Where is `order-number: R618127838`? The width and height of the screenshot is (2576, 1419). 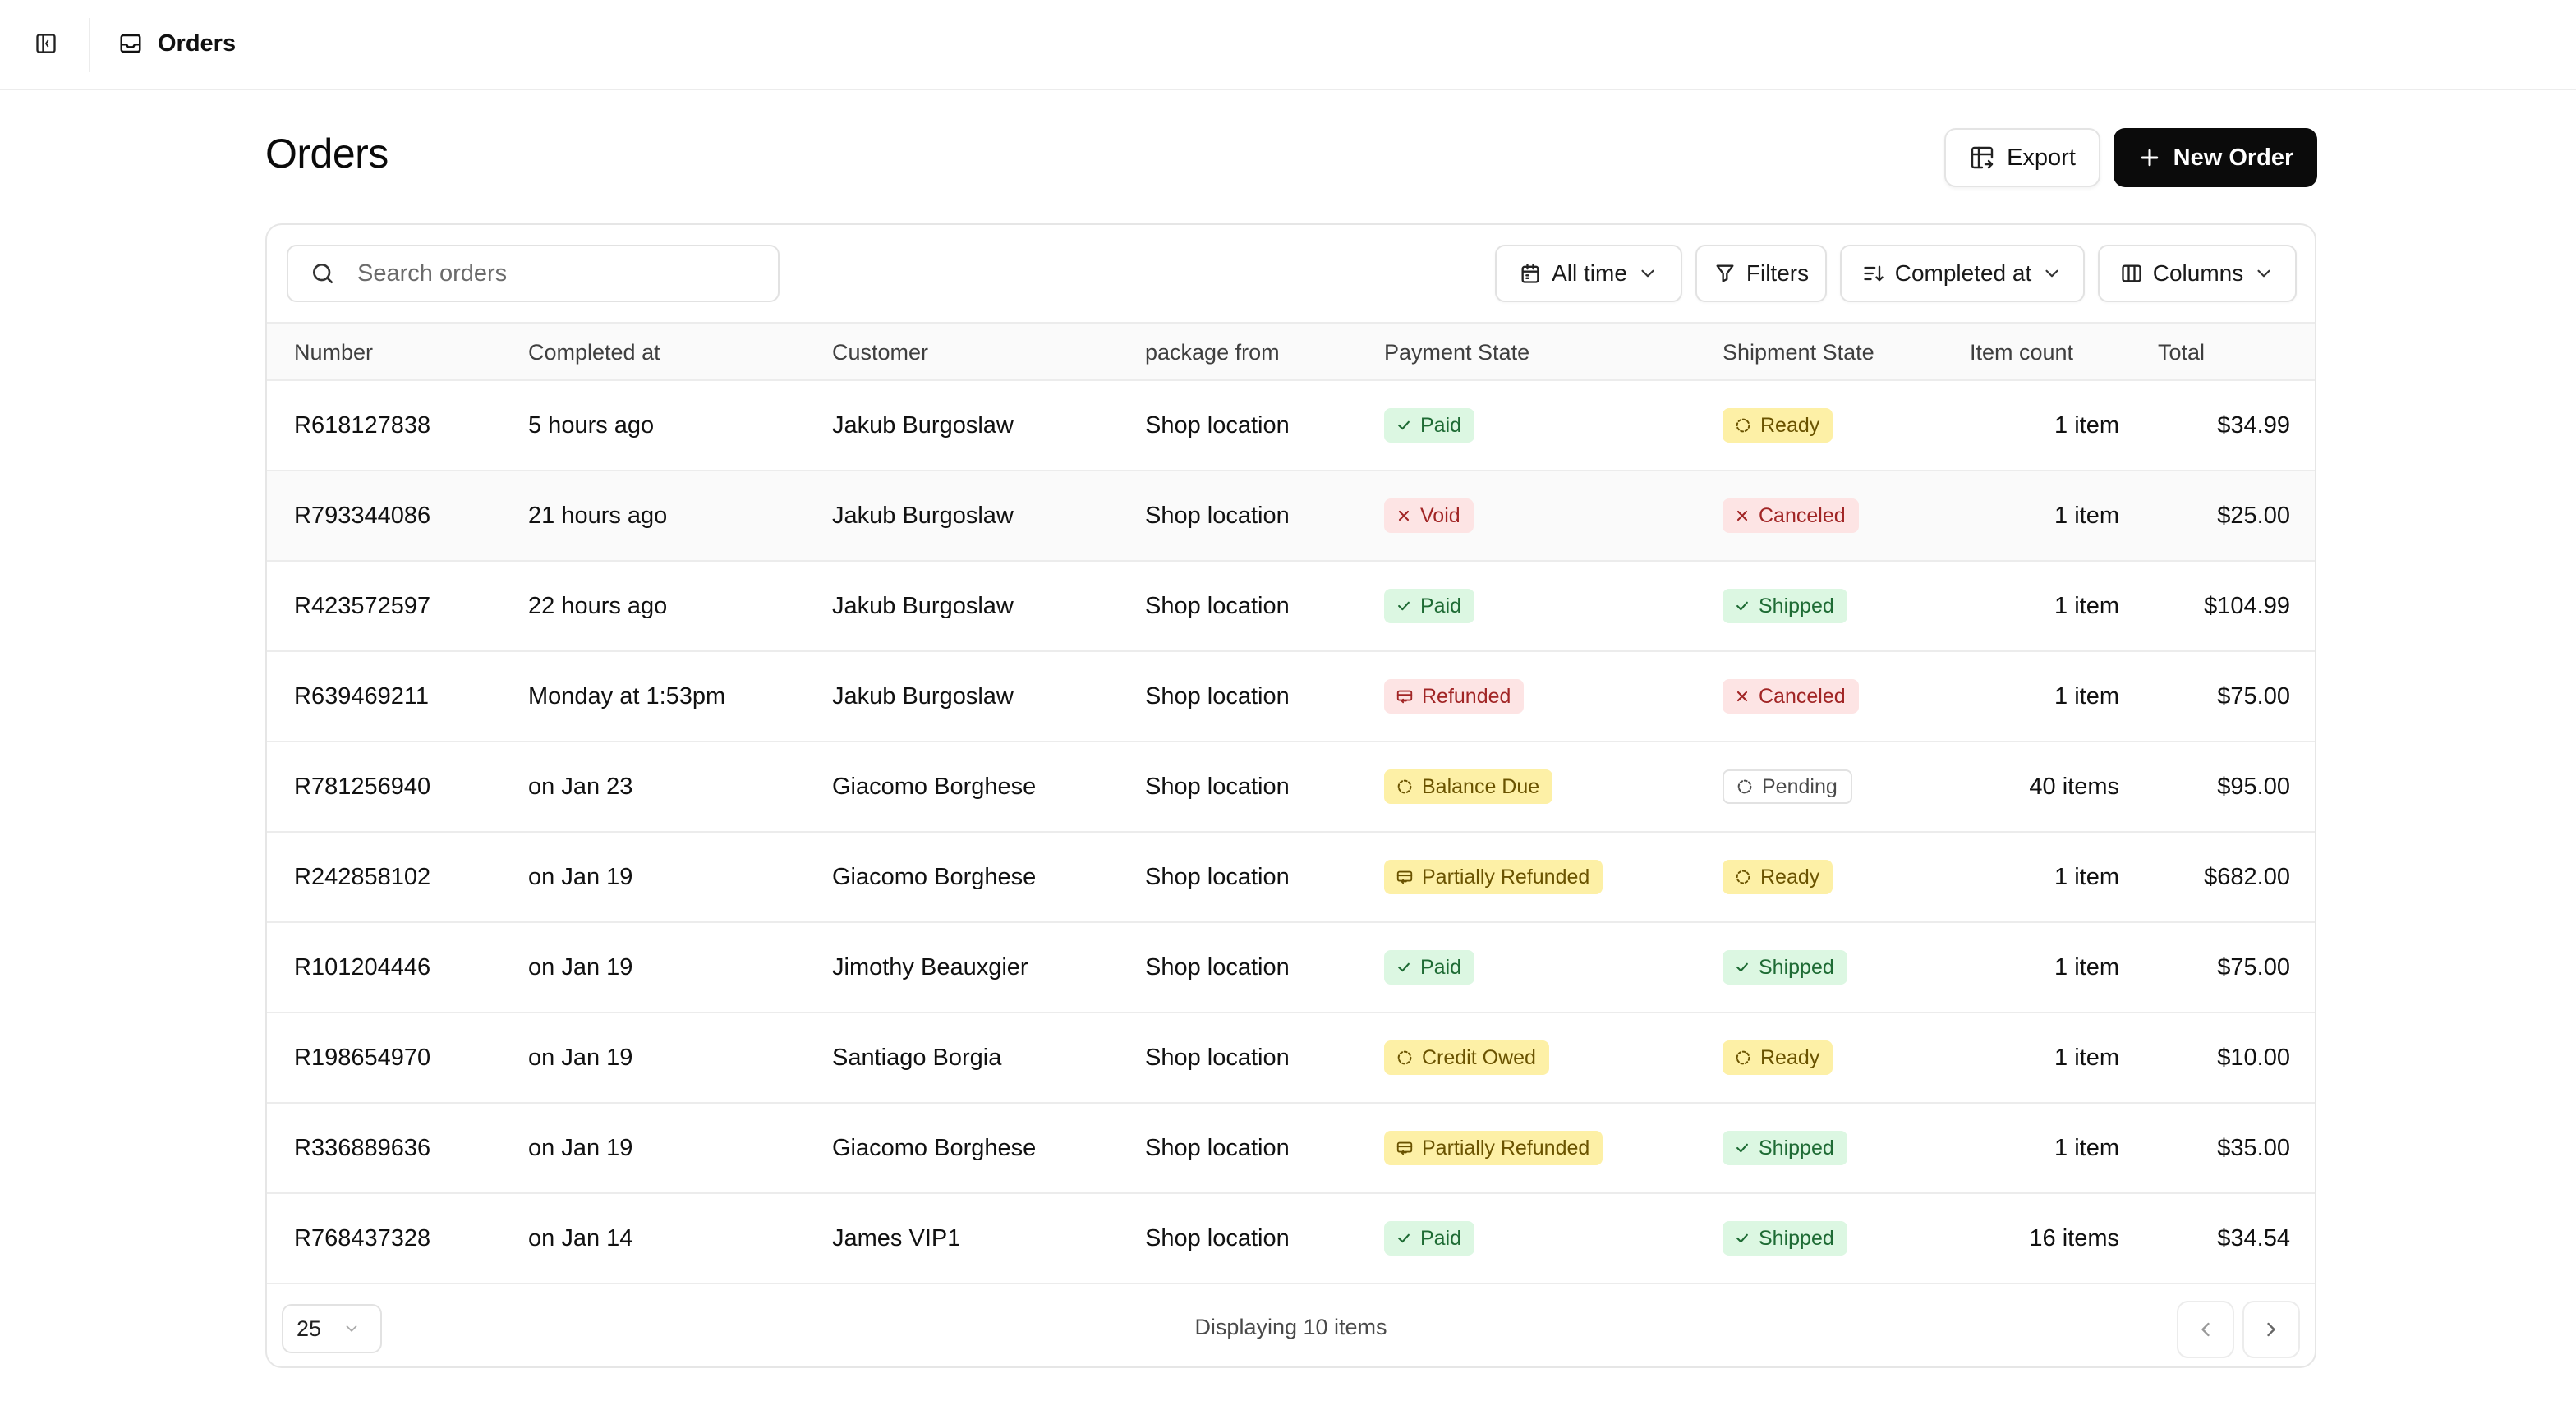 order-number: R618127838 is located at coordinates (362, 425).